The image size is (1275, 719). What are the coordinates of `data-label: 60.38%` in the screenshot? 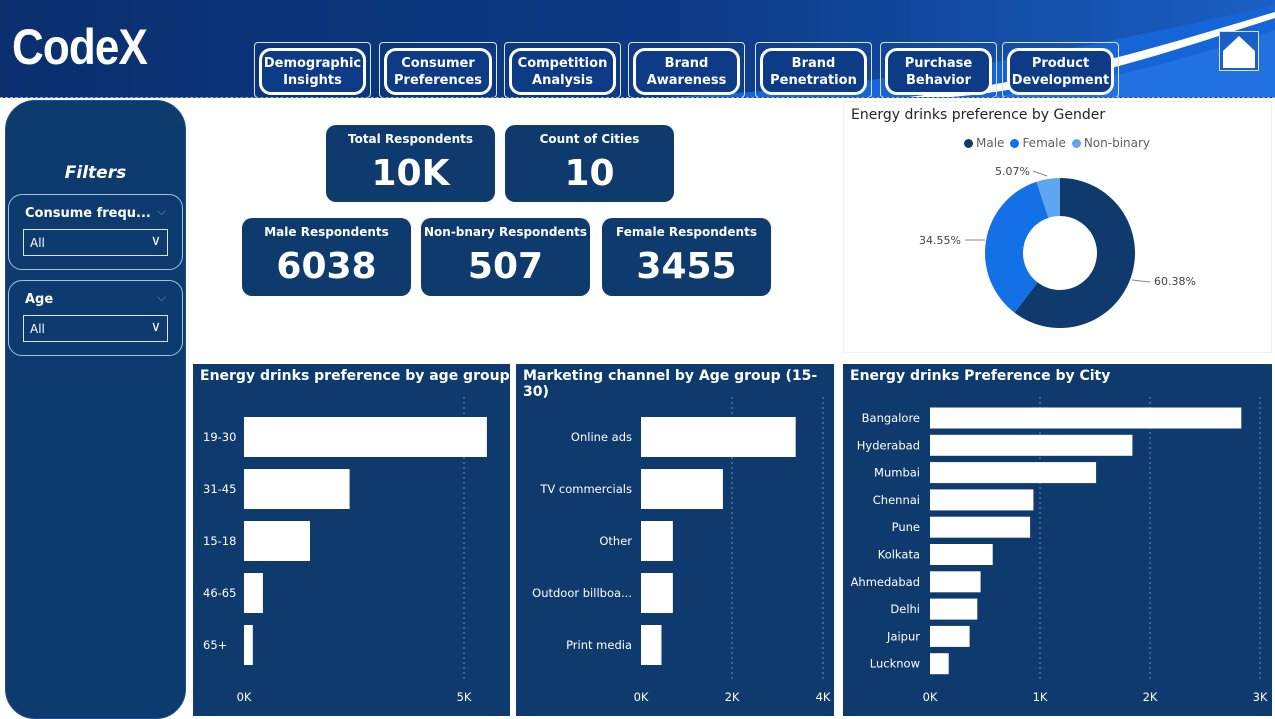 It's located at (1175, 281).